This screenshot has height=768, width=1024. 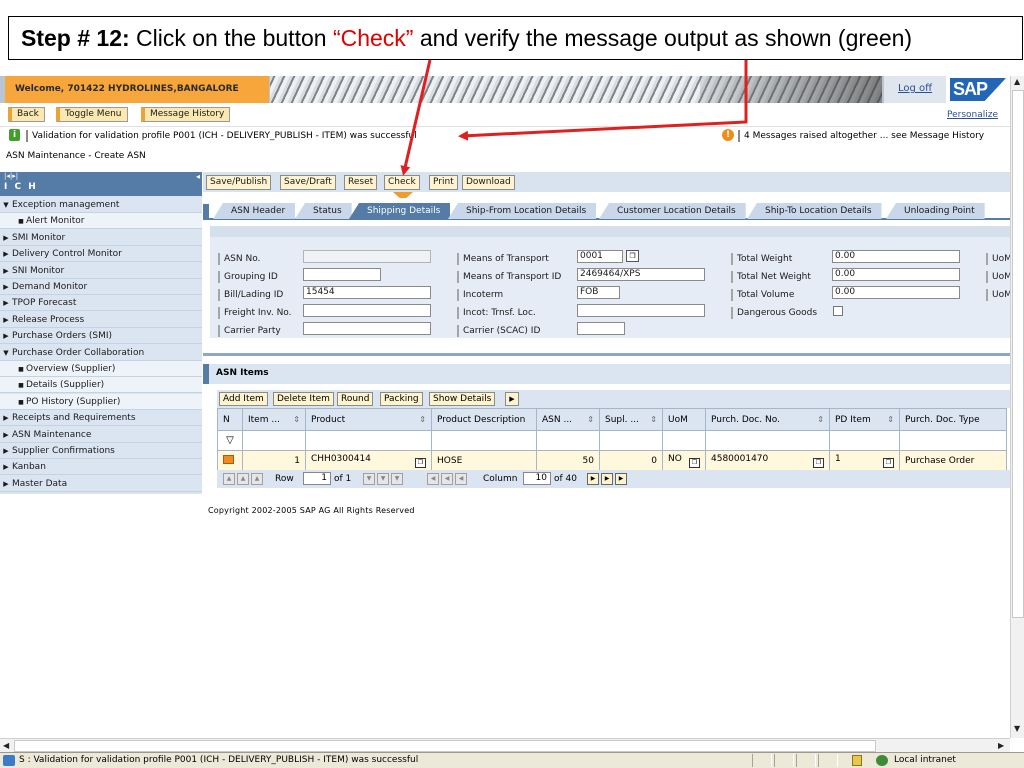 What do you see at coordinates (631, 419) in the screenshot?
I see `column-header: Supl. ... ⇕` at bounding box center [631, 419].